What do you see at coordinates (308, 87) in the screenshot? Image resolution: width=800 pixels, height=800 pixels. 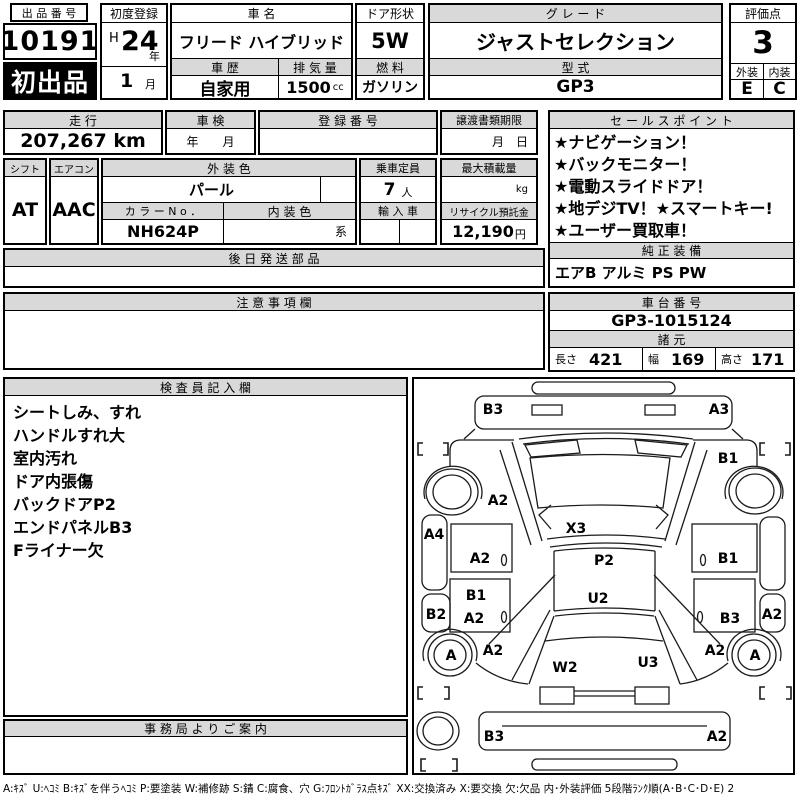 I see `displacement-value: 1500` at bounding box center [308, 87].